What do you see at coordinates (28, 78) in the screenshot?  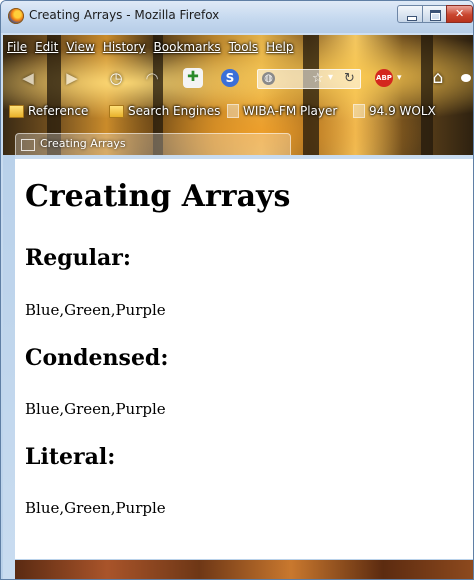 I see `back-arrow-icon: ◀` at bounding box center [28, 78].